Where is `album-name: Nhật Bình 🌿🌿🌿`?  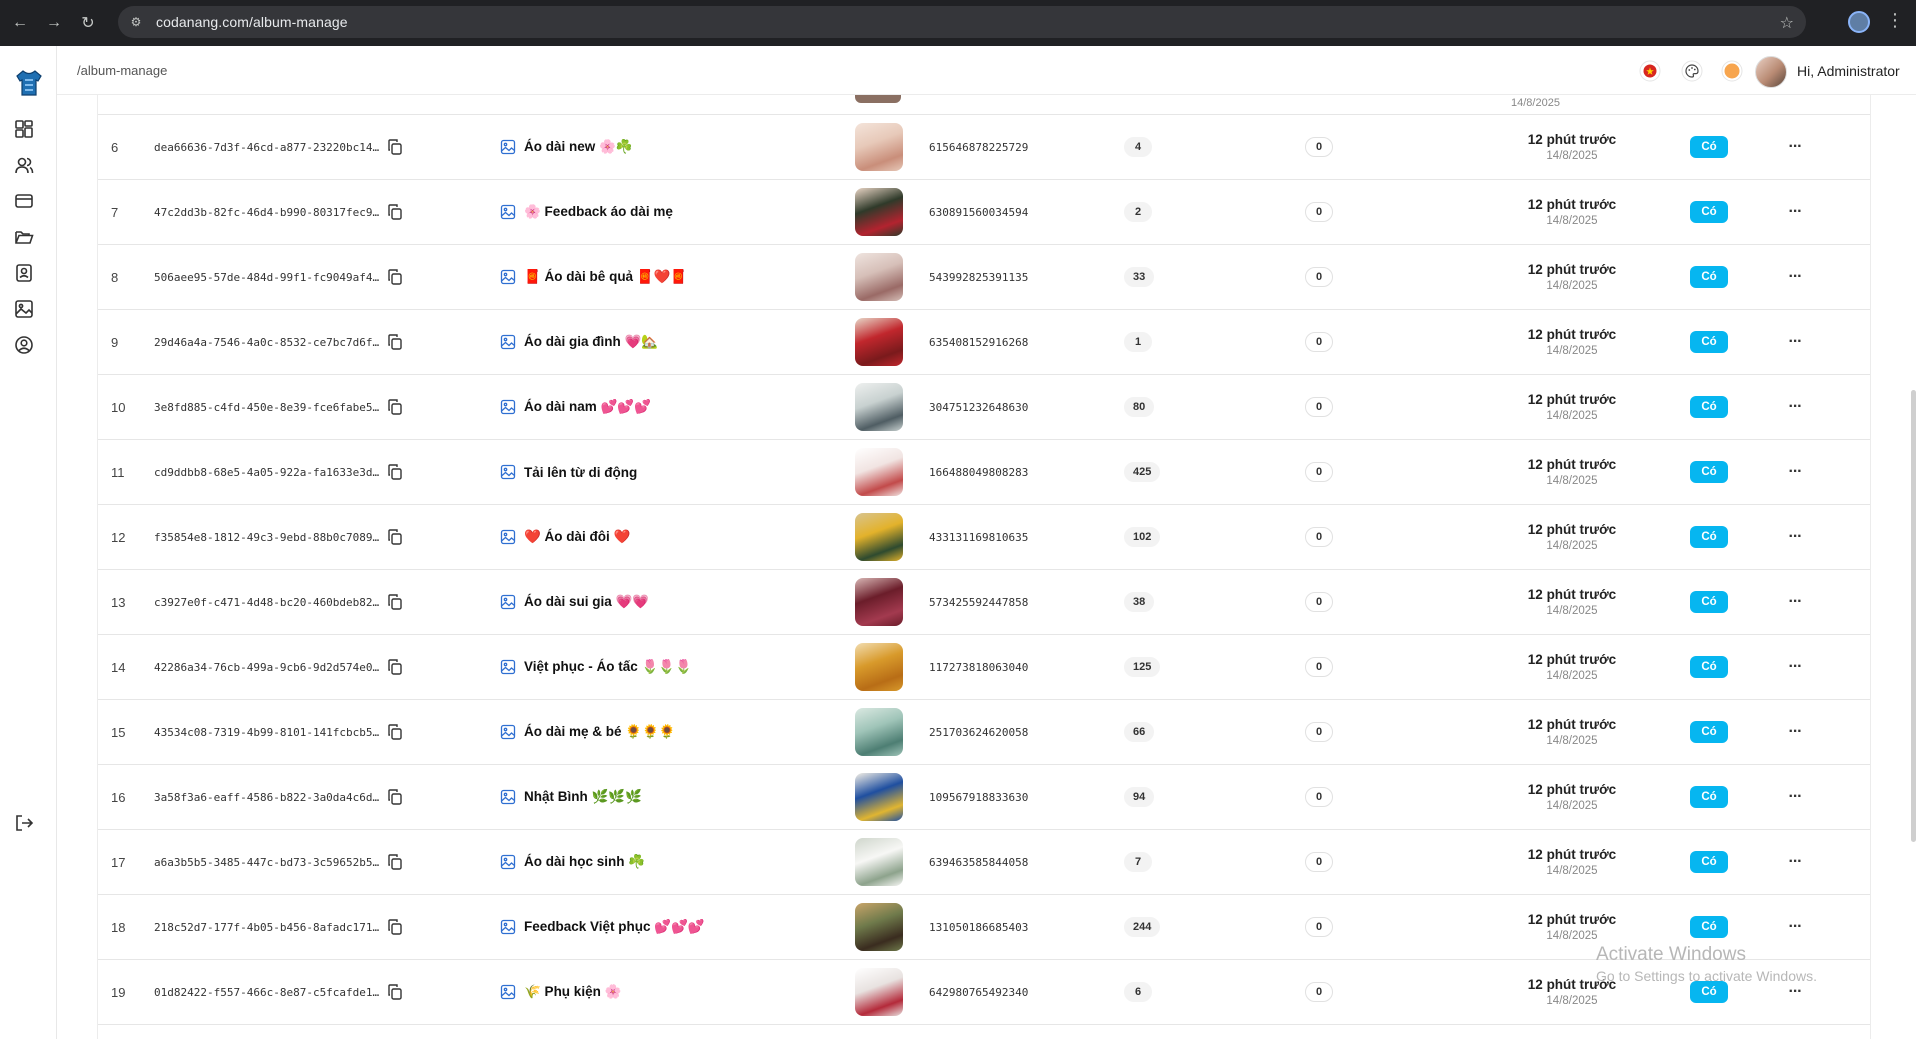
album-name: Nhật Bình 🌿🌿🌿 is located at coordinates (583, 797).